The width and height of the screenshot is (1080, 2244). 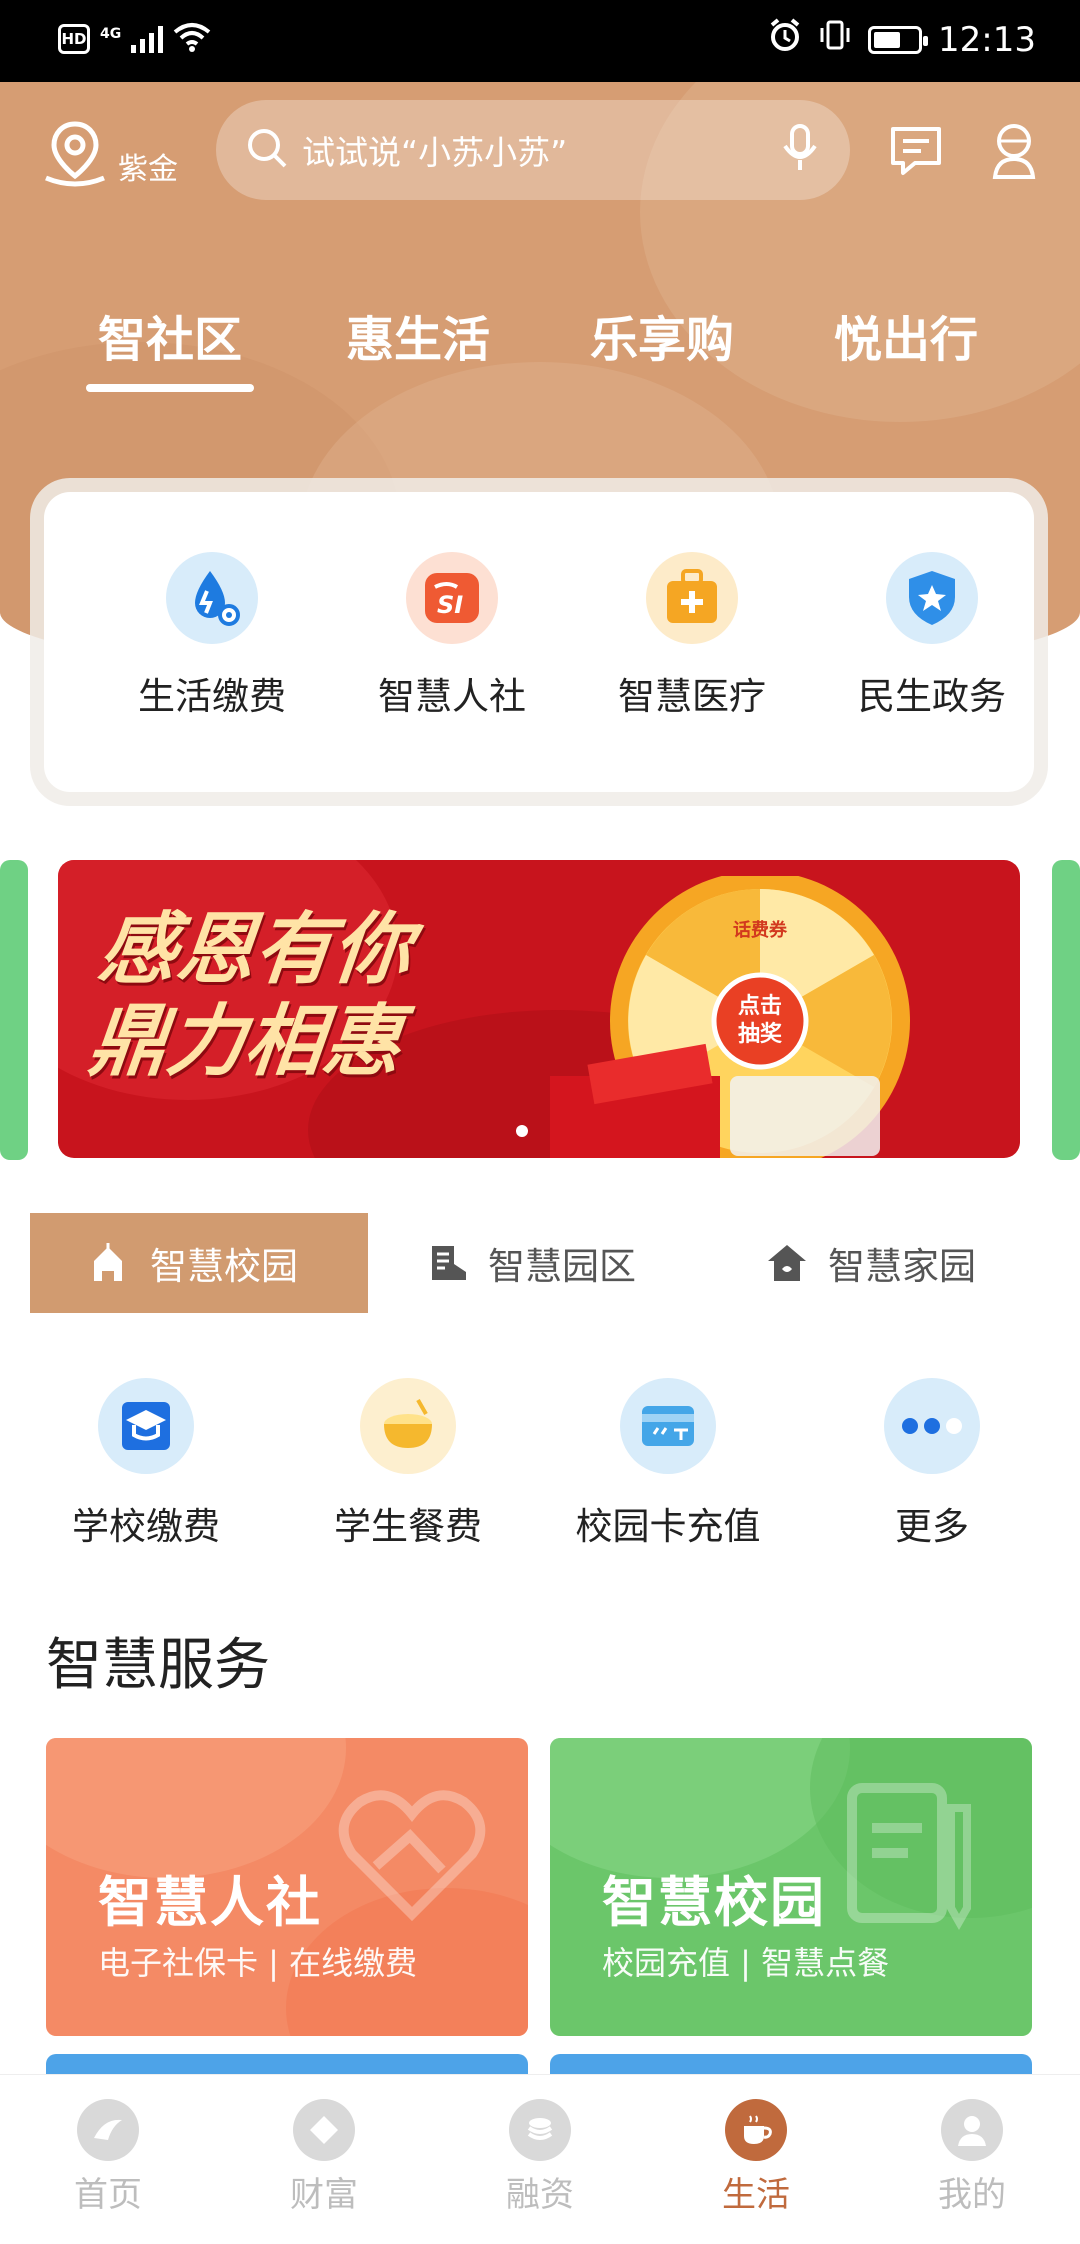 What do you see at coordinates (932, 696) in the screenshot?
I see `quick-item-label: 民生政务` at bounding box center [932, 696].